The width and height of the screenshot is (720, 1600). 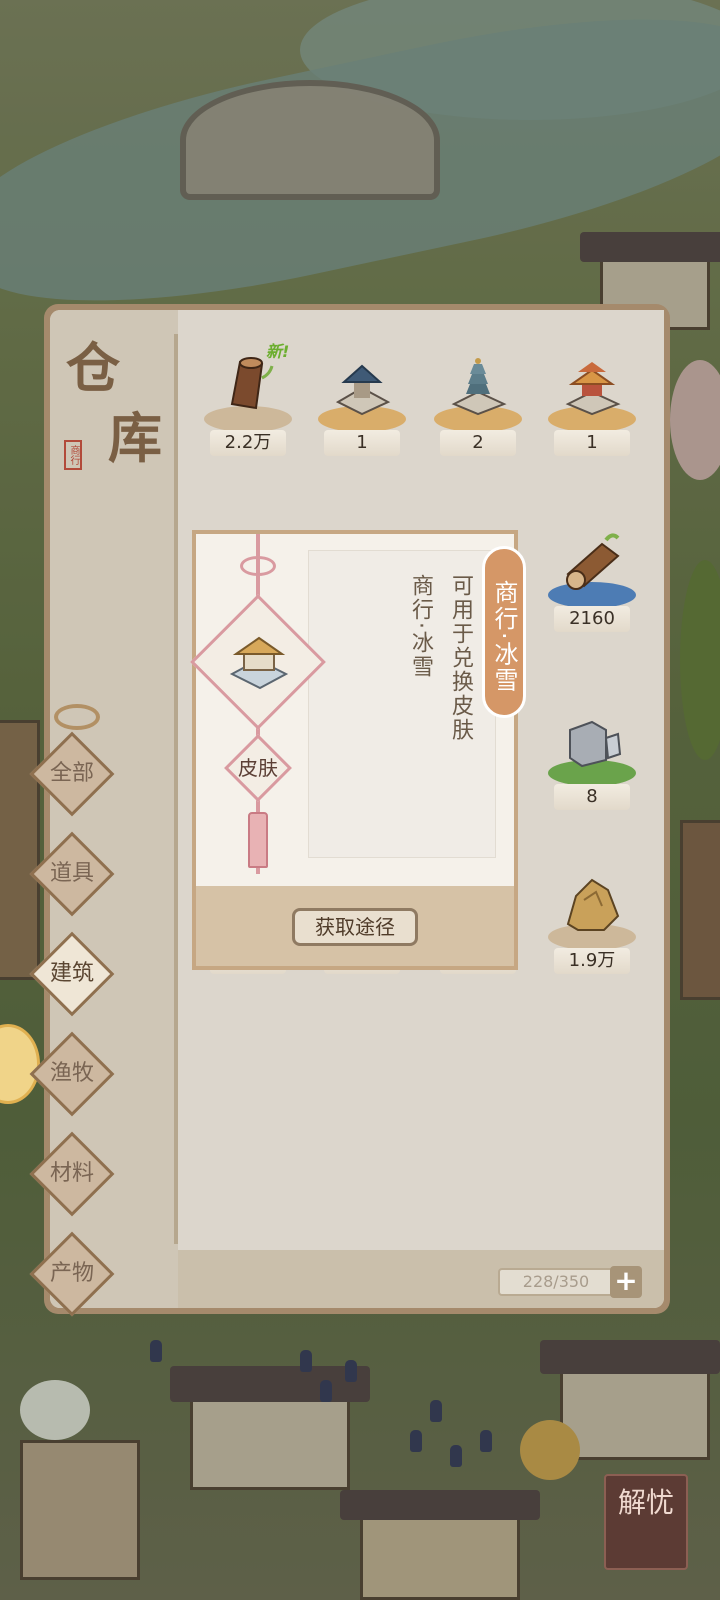 What do you see at coordinates (460, 658) in the screenshot?
I see `item-description: 可用于兑换皮肤` at bounding box center [460, 658].